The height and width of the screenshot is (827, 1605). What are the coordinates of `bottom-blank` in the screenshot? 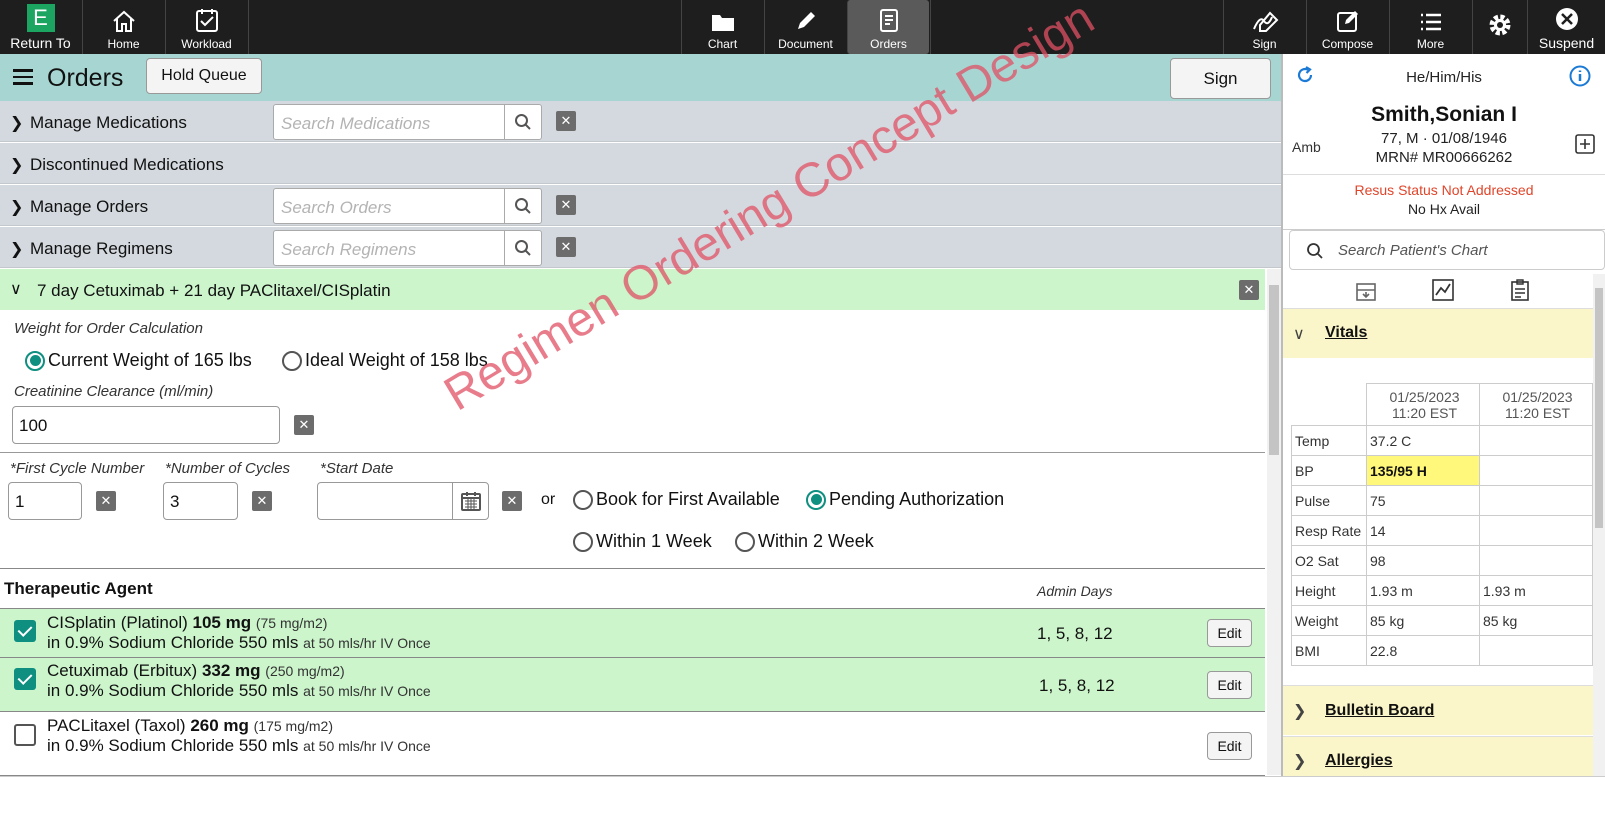 It's located at (802, 801).